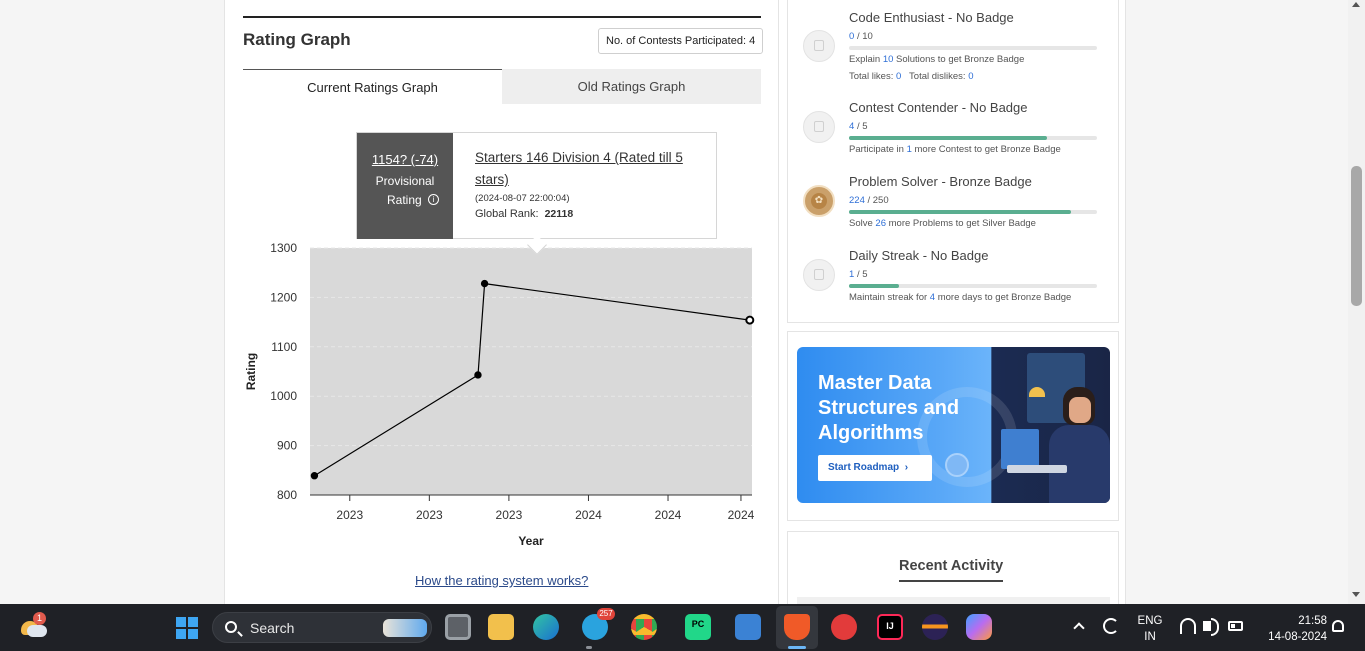 The image size is (1365, 651). Describe the element at coordinates (1020, 449) in the screenshot. I see `monitor-illustration` at that location.